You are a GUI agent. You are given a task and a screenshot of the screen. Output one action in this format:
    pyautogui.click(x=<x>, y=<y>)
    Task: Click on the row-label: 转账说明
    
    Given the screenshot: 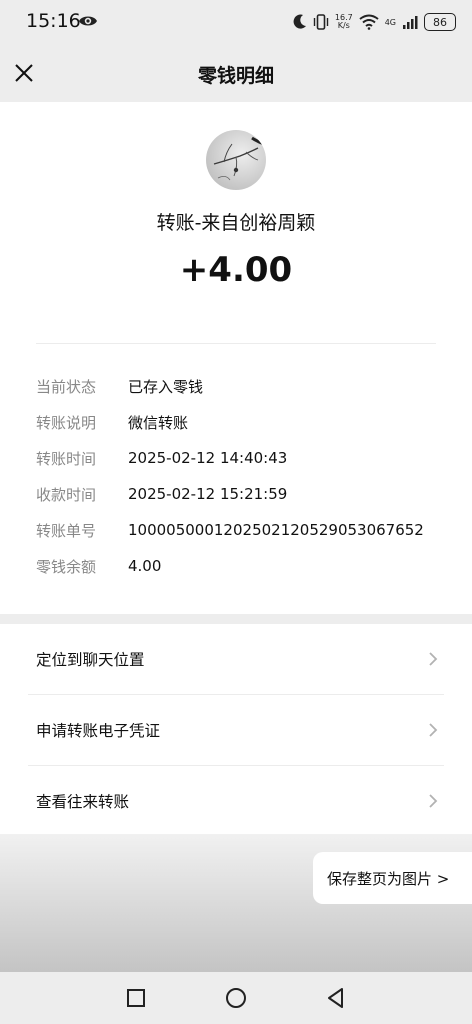 What is the action you would take?
    pyautogui.click(x=66, y=422)
    